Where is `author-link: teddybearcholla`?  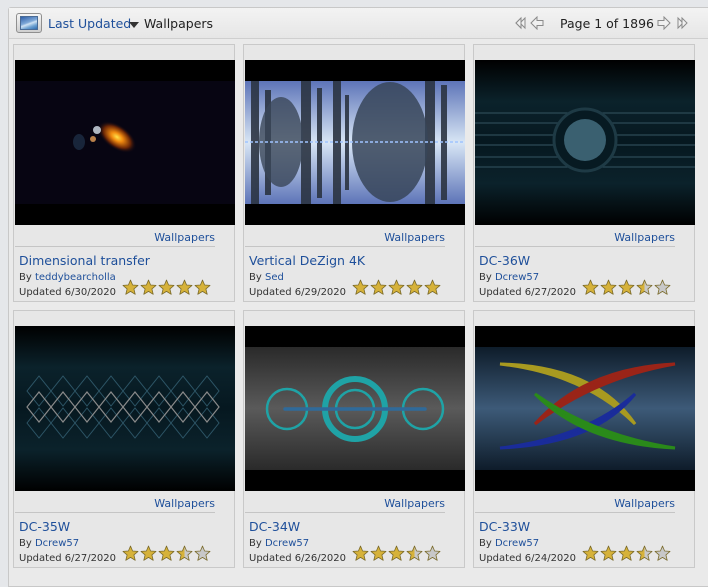 author-link: teddybearcholla is located at coordinates (75, 277).